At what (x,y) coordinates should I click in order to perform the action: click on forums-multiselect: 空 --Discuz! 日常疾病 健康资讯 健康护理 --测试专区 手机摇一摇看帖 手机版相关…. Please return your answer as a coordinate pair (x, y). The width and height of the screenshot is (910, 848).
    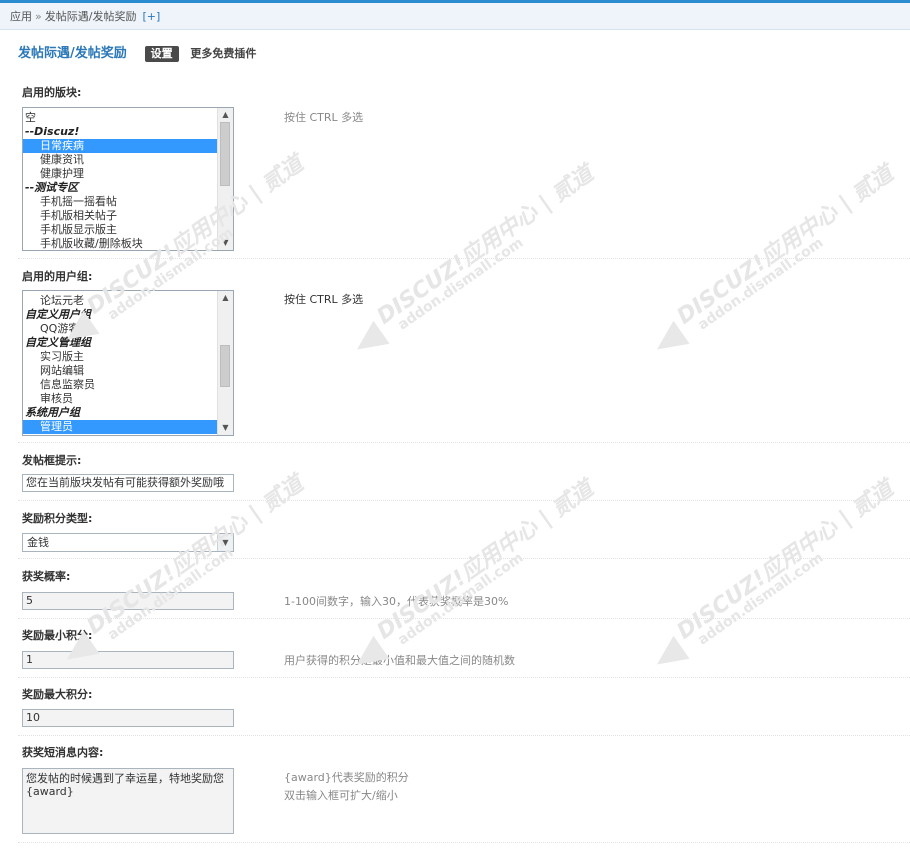
    Looking at the image, I should click on (128, 179).